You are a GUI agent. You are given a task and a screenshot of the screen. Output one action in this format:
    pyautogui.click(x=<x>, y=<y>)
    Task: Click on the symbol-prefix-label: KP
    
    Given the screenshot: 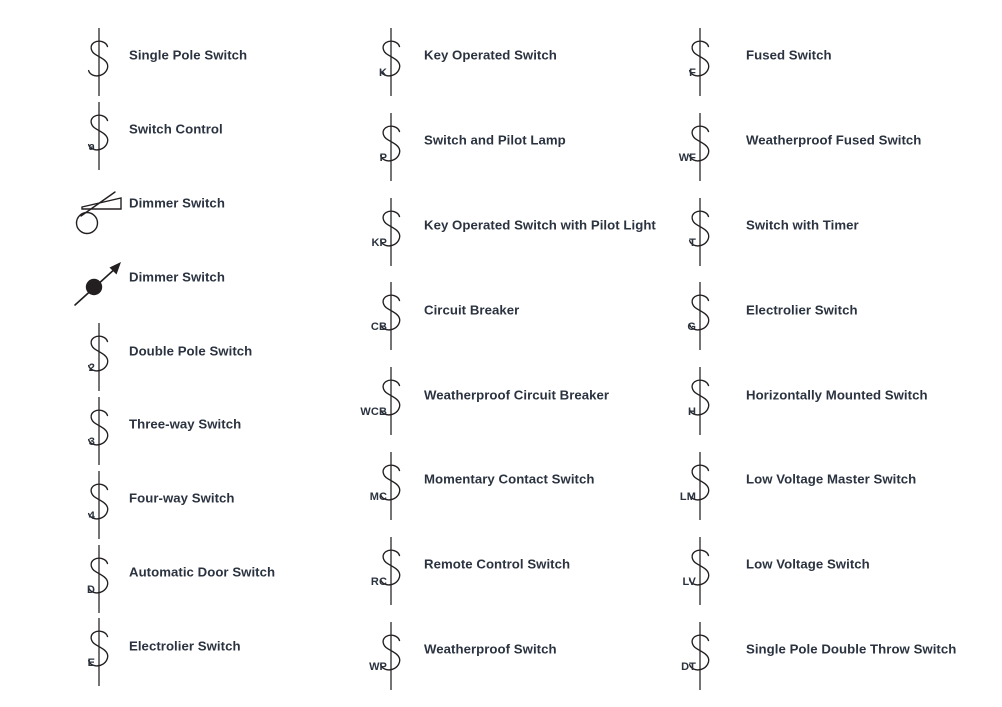 What is the action you would take?
    pyautogui.click(x=379, y=242)
    